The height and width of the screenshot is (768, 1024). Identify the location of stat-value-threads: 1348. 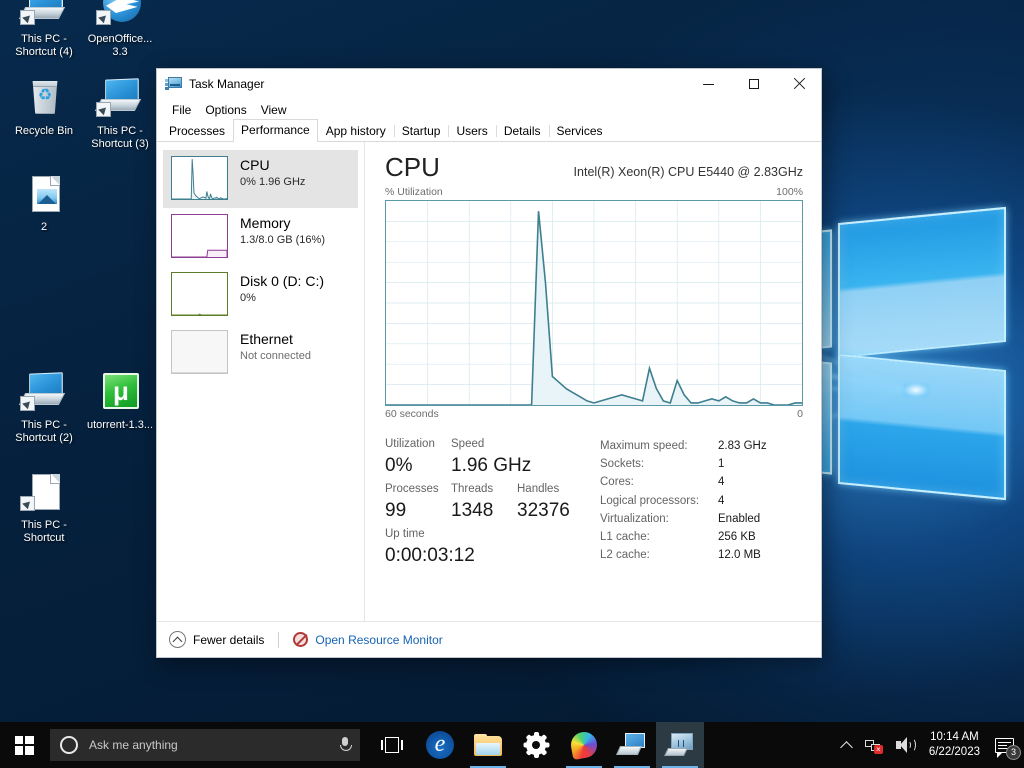
(472, 510).